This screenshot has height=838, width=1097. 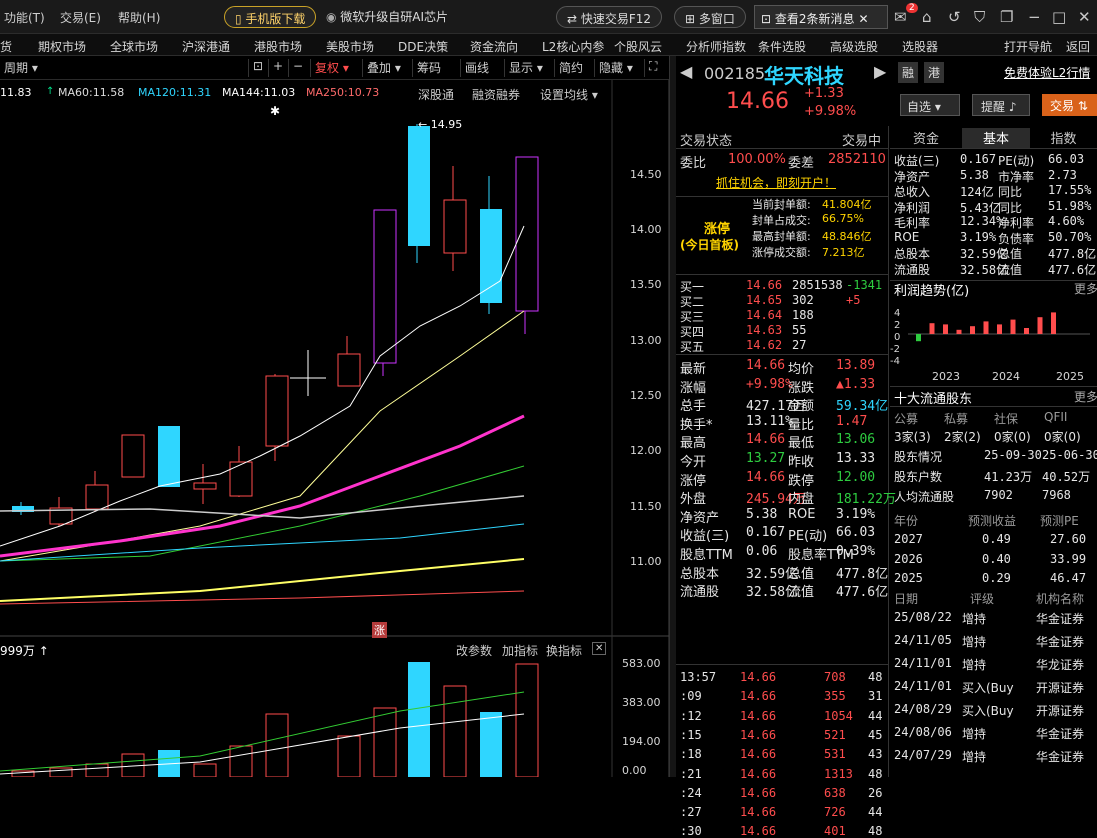 I want to click on nav-item: 美股市场, so click(x=350, y=46).